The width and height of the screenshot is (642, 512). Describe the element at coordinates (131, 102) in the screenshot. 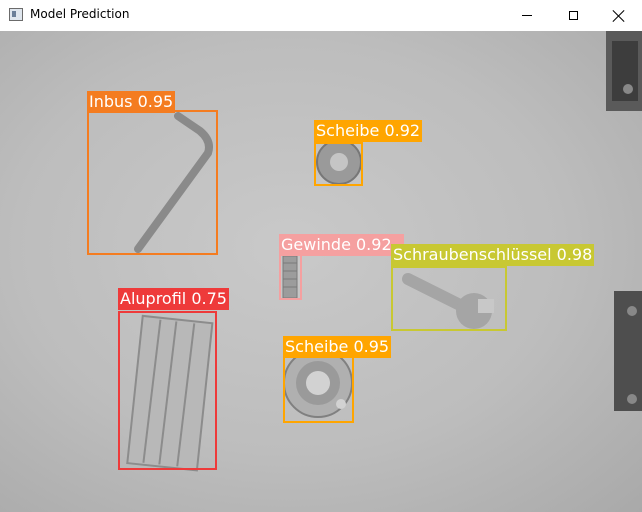

I see `detection-label-inbus: Inbus 0.95` at that location.